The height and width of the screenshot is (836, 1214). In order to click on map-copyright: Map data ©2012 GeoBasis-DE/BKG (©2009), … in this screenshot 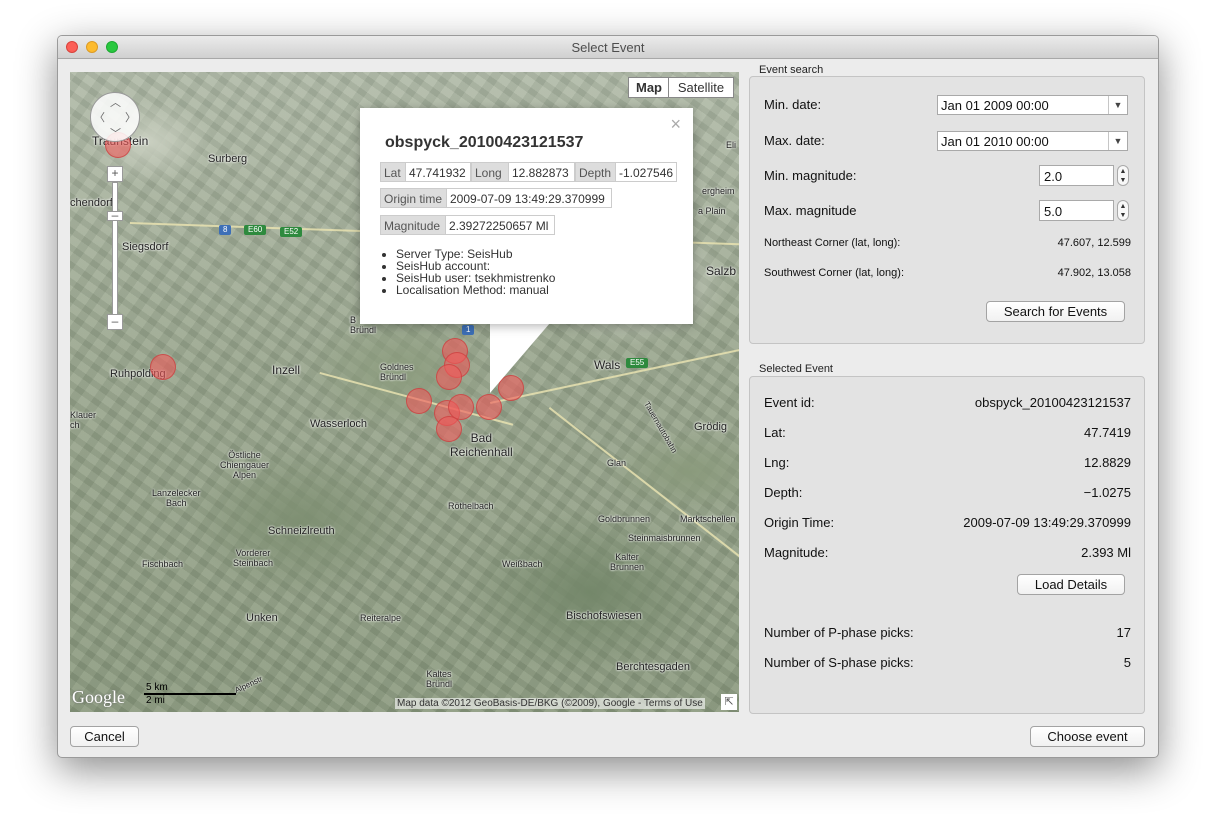, I will do `click(550, 703)`.